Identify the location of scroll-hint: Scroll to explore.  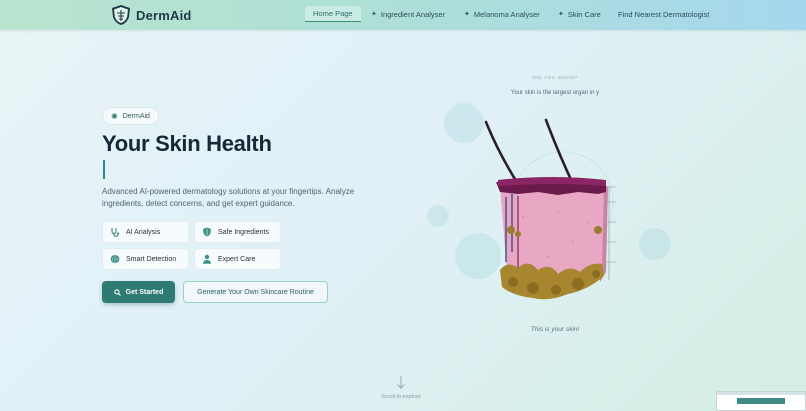
(401, 397).